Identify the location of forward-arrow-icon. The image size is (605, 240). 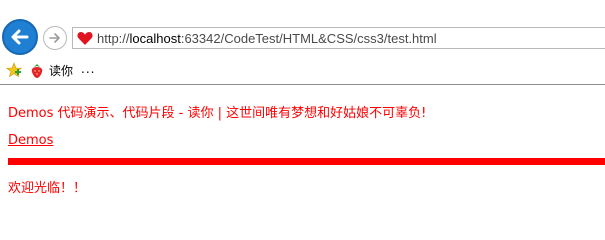
(54, 38).